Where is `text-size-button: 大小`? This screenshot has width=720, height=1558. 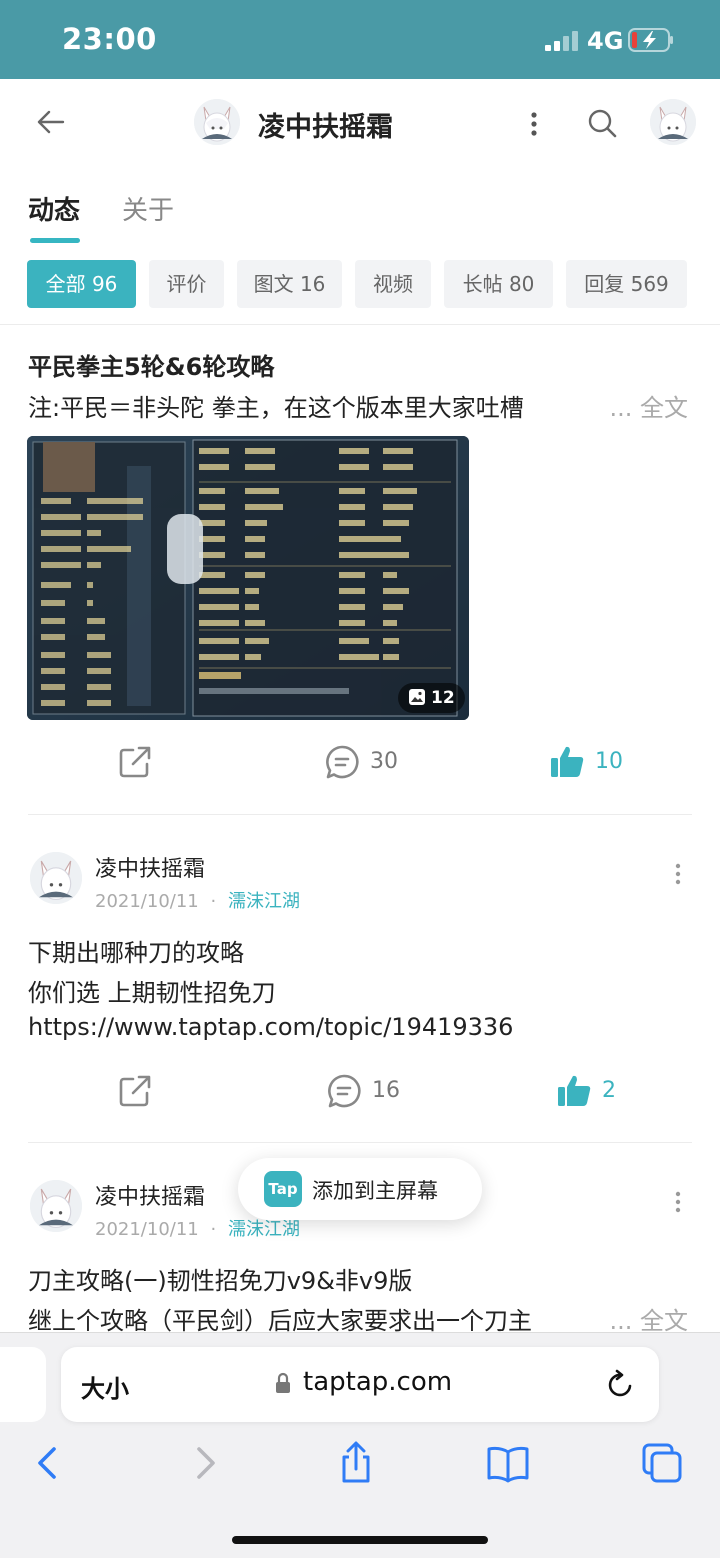 text-size-button: 大小 is located at coordinates (105, 1386).